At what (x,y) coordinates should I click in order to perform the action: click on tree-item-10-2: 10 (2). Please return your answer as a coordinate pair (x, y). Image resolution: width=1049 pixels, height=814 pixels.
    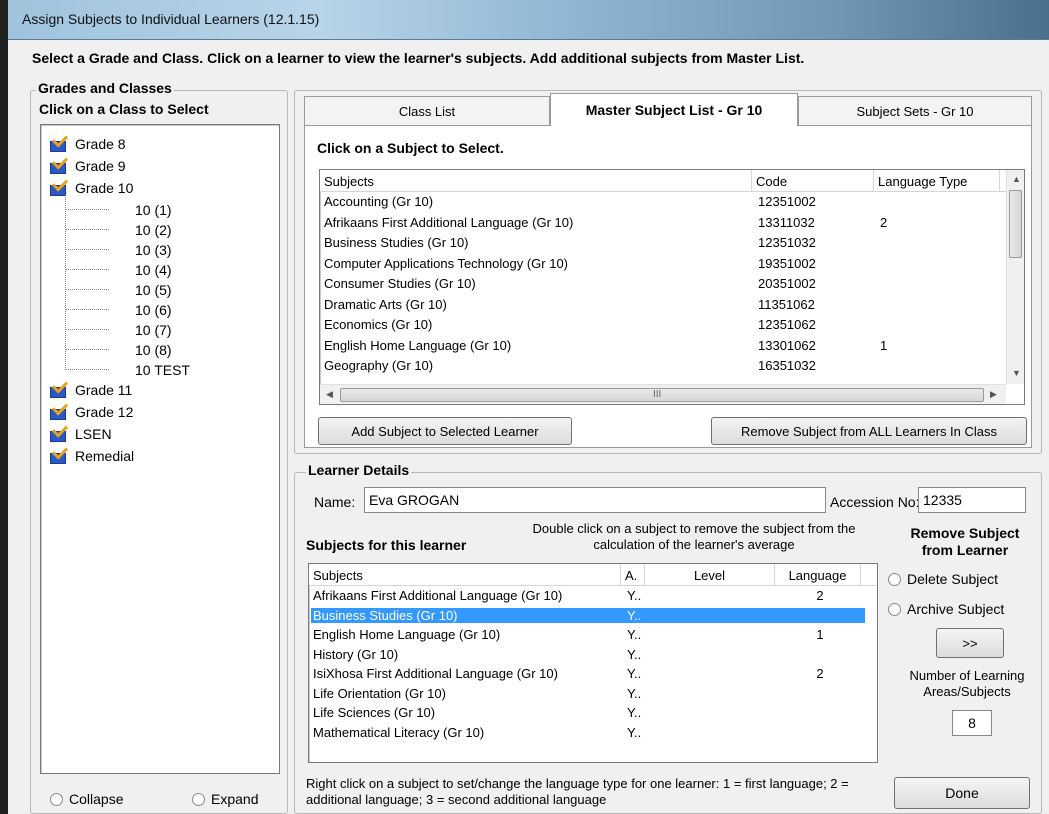
    Looking at the image, I should click on (106, 230).